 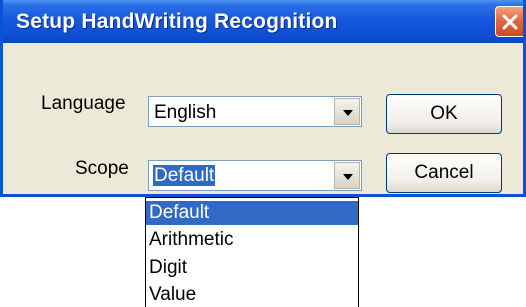 What do you see at coordinates (177, 21) in the screenshot?
I see `dialog-title: Setup HandWriting Recognition` at bounding box center [177, 21].